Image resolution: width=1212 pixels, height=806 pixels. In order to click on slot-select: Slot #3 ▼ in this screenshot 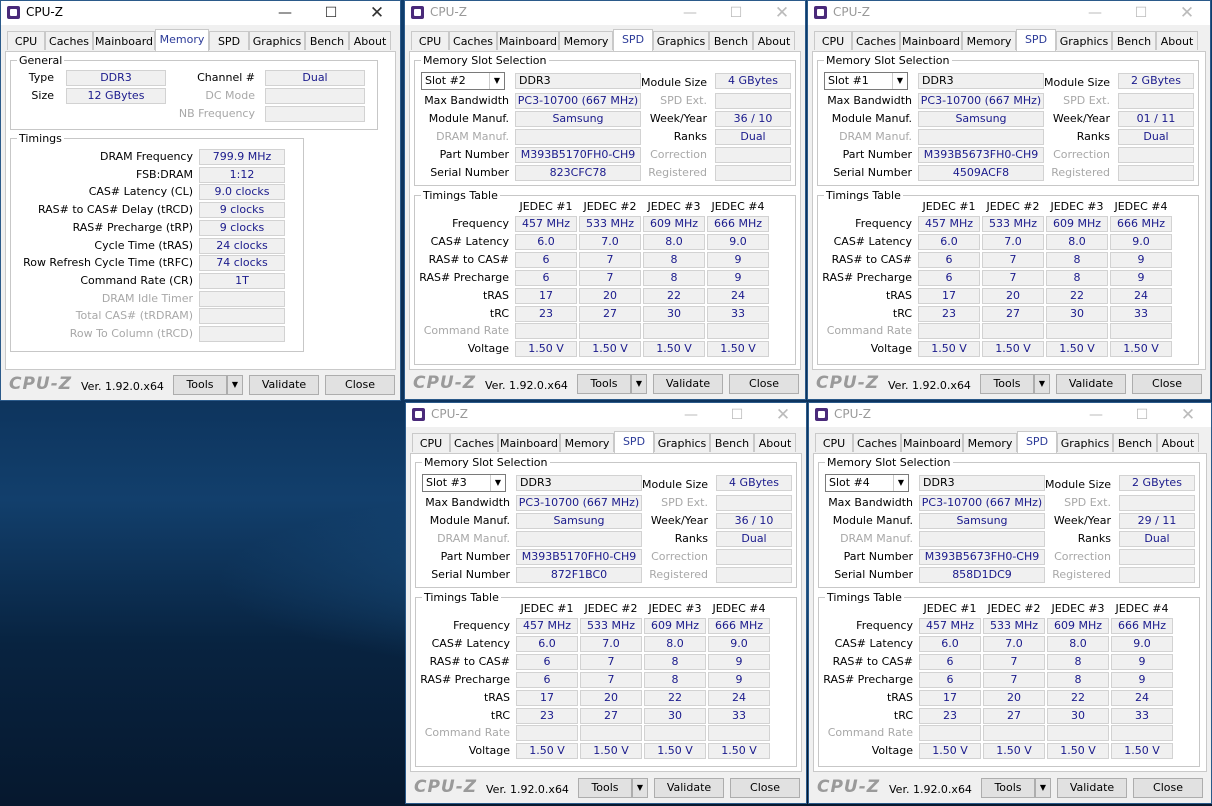, I will do `click(464, 483)`.